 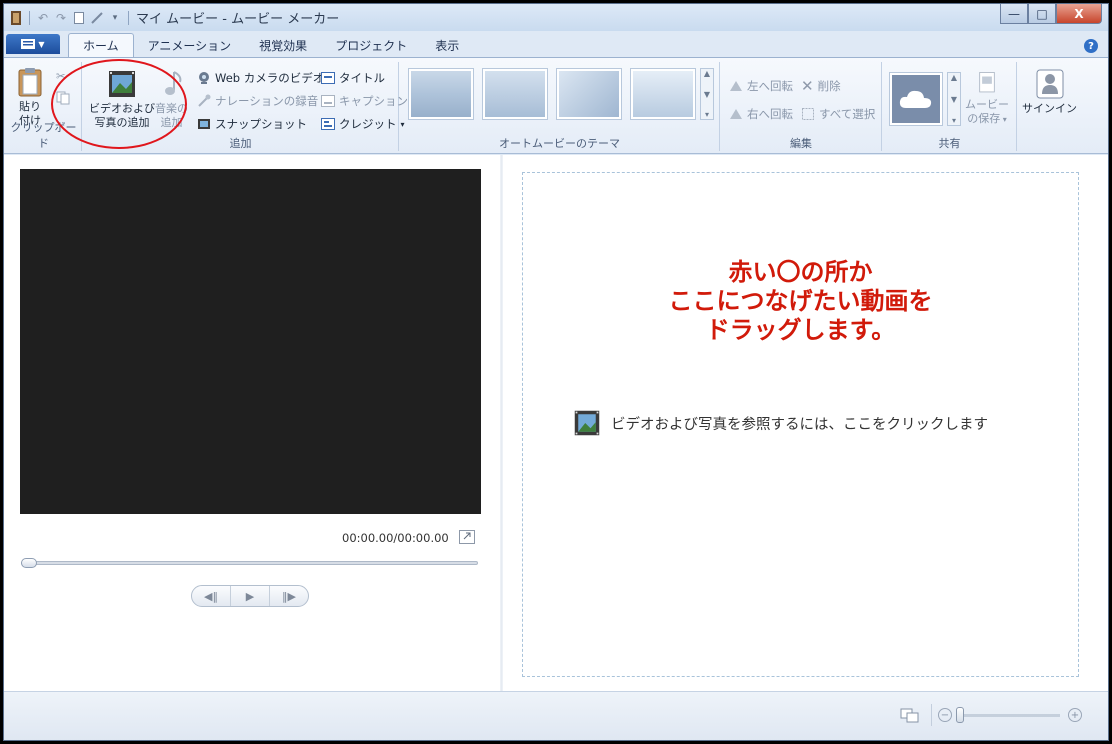 I want to click on play-button: ▶, so click(x=250, y=596).